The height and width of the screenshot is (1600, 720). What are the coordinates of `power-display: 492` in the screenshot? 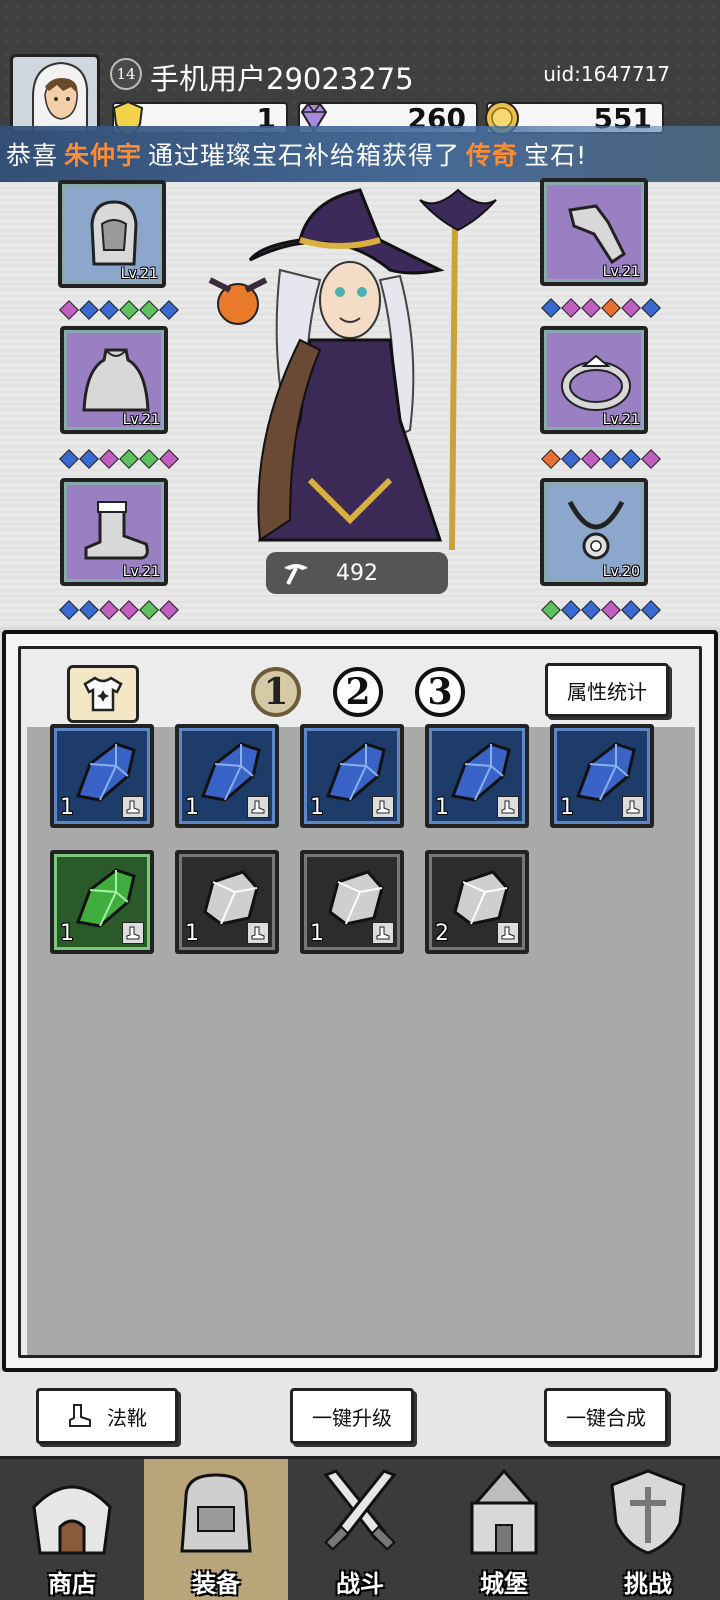 It's located at (357, 573).